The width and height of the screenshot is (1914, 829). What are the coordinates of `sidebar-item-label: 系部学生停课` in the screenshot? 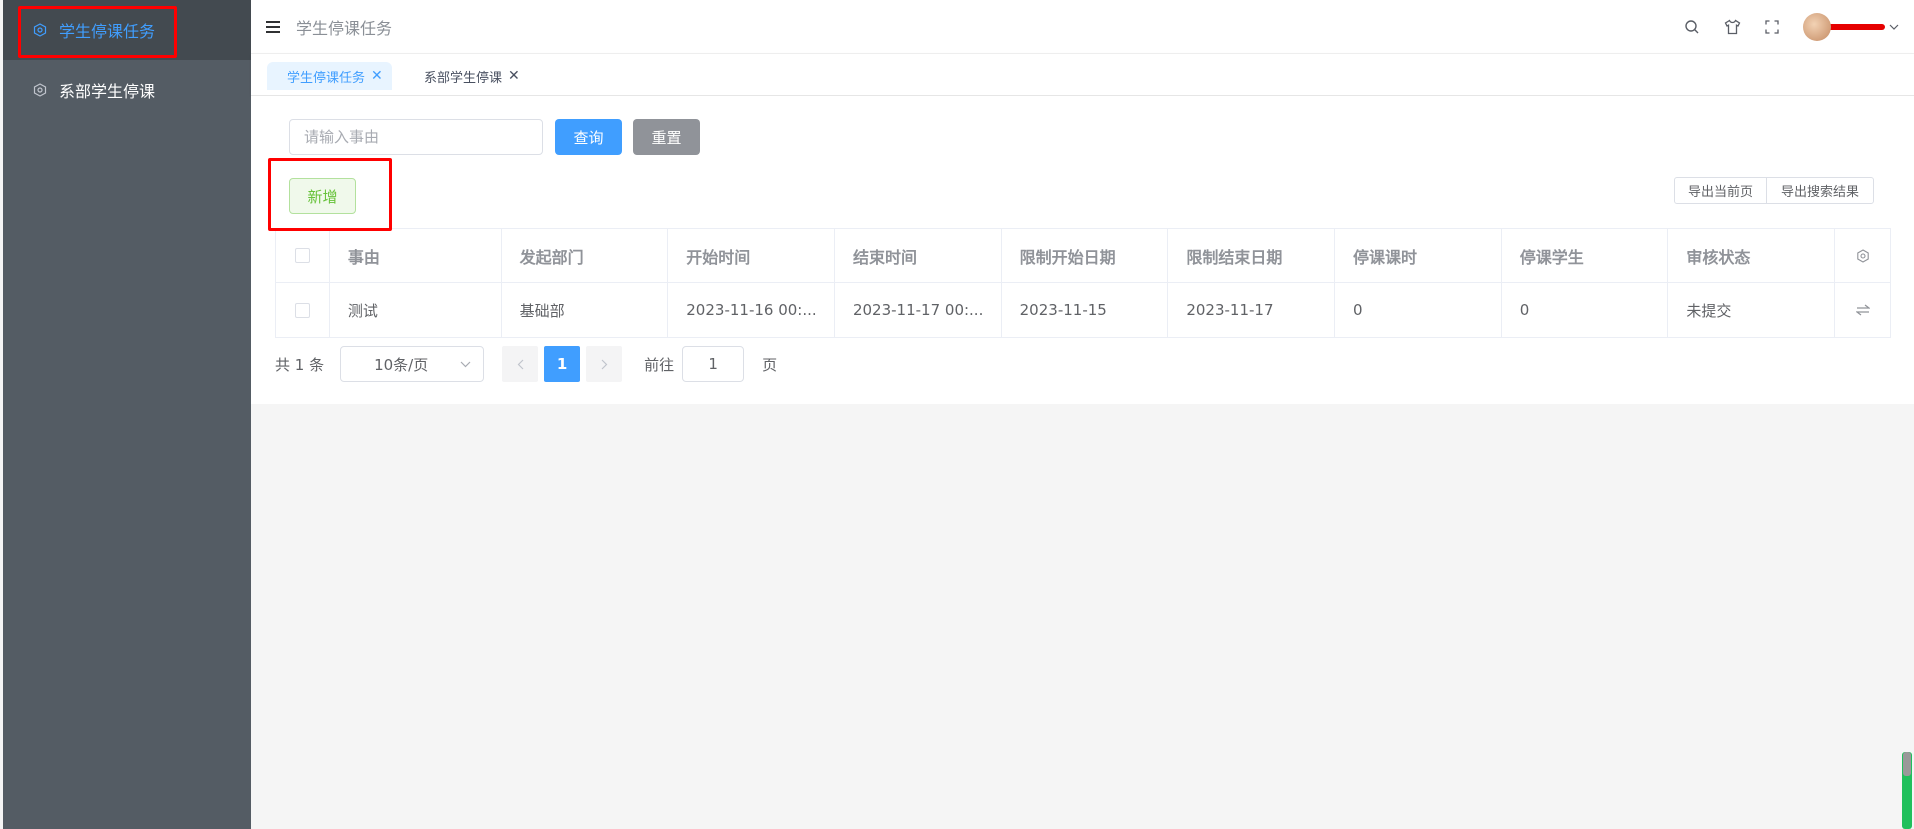 It's located at (107, 91).